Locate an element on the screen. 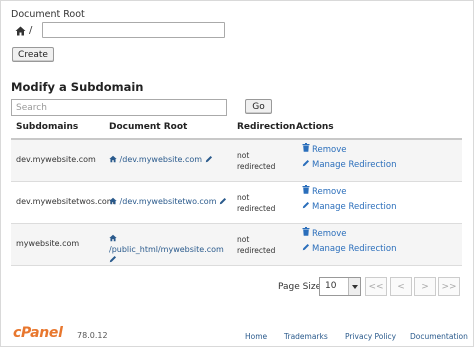 This screenshot has width=474, height=347. header-subdomains: Subdomains is located at coordinates (47, 127).